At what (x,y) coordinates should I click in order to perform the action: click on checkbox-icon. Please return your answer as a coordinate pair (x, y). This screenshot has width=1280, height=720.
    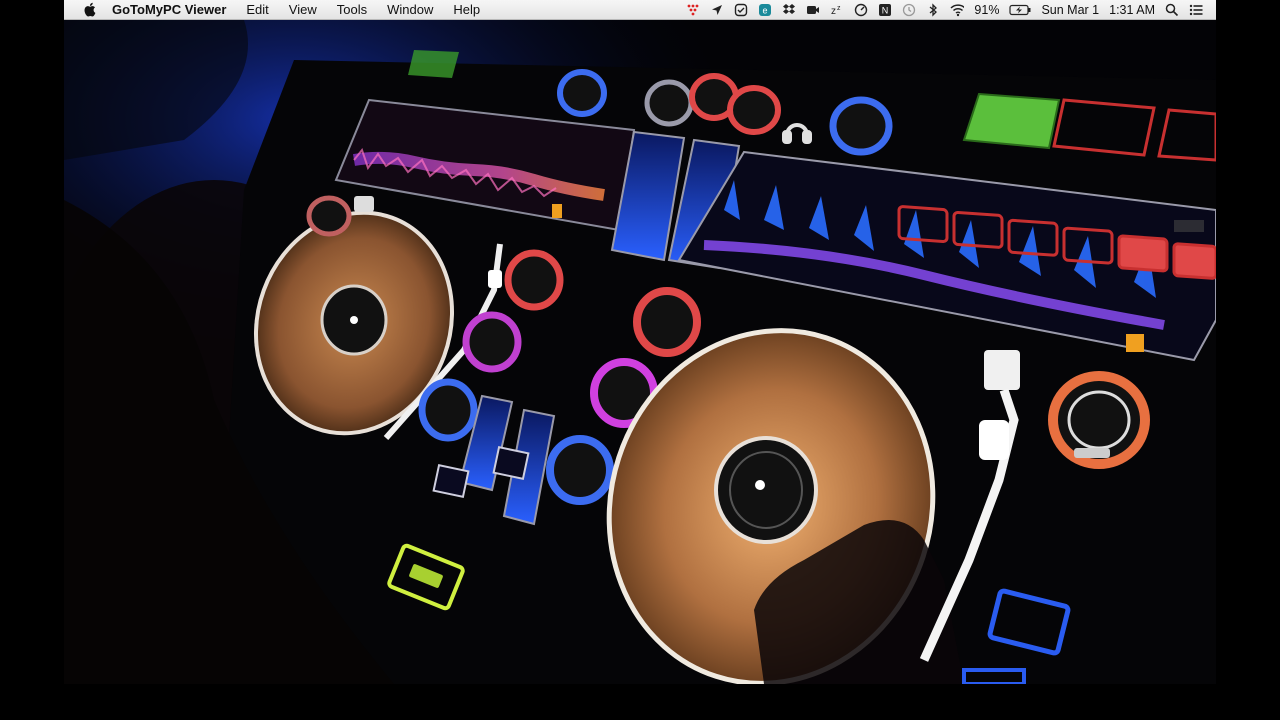
    Looking at the image, I should click on (741, 10).